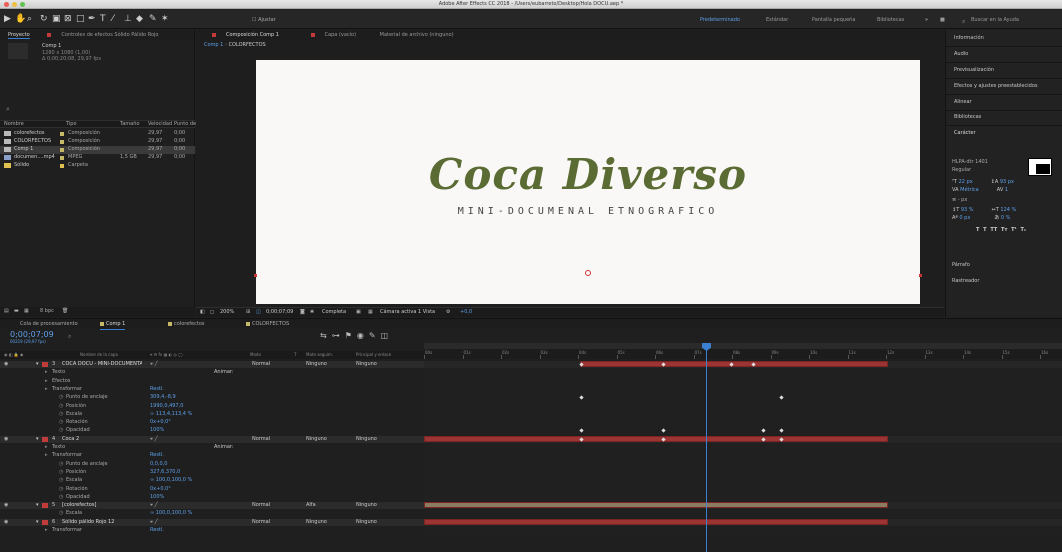  Describe the element at coordinates (32, 334) in the screenshot. I see `timeline-timecode: 0;00;07;09` at that location.